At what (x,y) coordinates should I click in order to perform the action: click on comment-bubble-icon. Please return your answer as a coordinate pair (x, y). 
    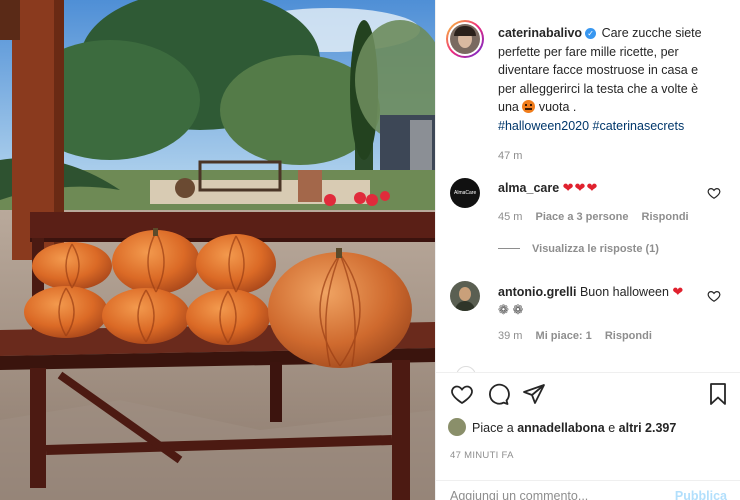
    Looking at the image, I should click on (498, 394).